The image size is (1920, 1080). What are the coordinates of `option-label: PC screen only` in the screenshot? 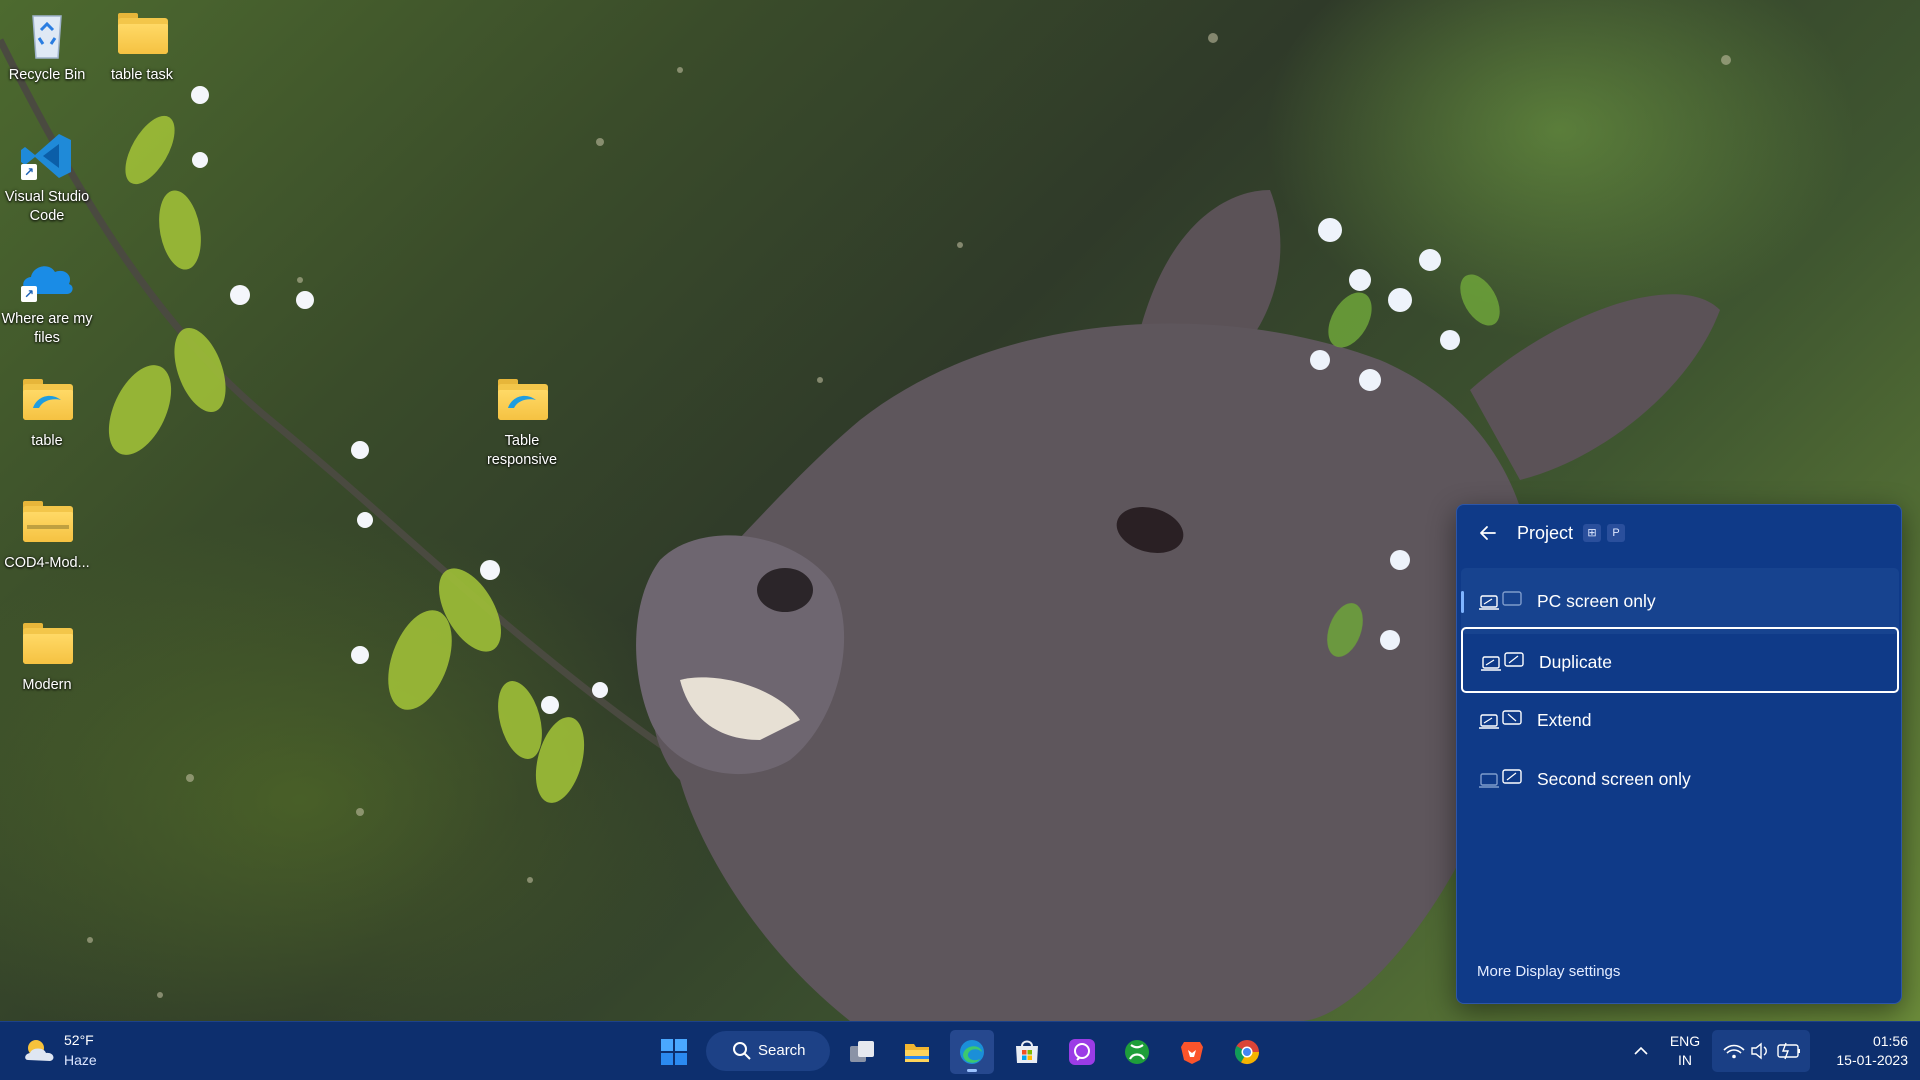 It's located at (1596, 601).